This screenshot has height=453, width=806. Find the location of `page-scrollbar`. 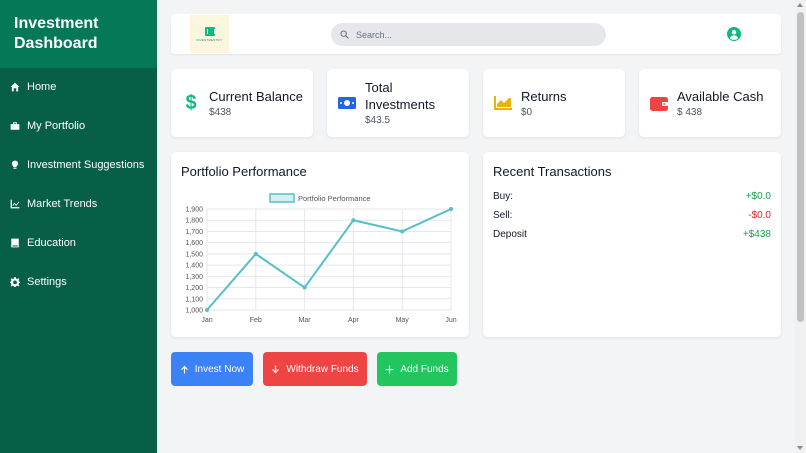

page-scrollbar is located at coordinates (800, 226).